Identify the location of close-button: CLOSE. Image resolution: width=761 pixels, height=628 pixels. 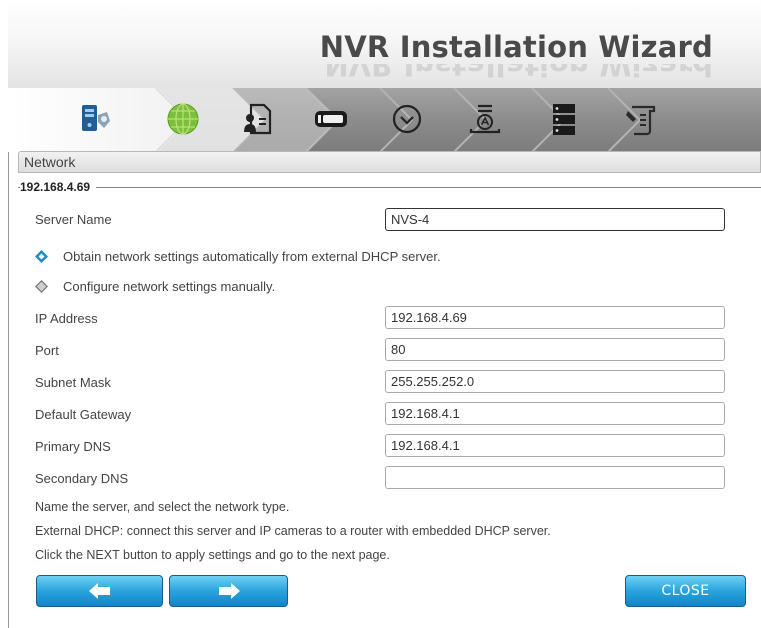
(685, 591).